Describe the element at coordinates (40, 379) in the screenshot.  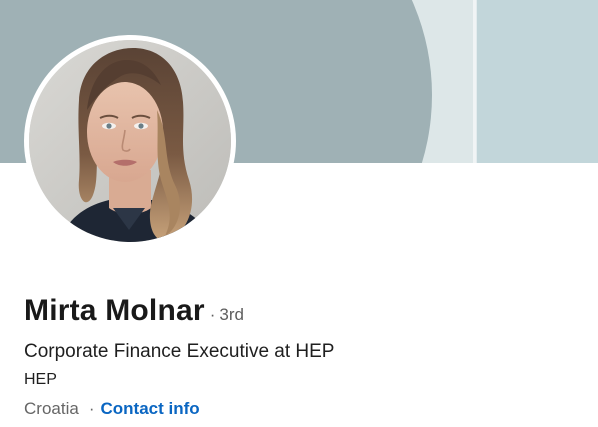
I see `profile-current-company: HEP` at that location.